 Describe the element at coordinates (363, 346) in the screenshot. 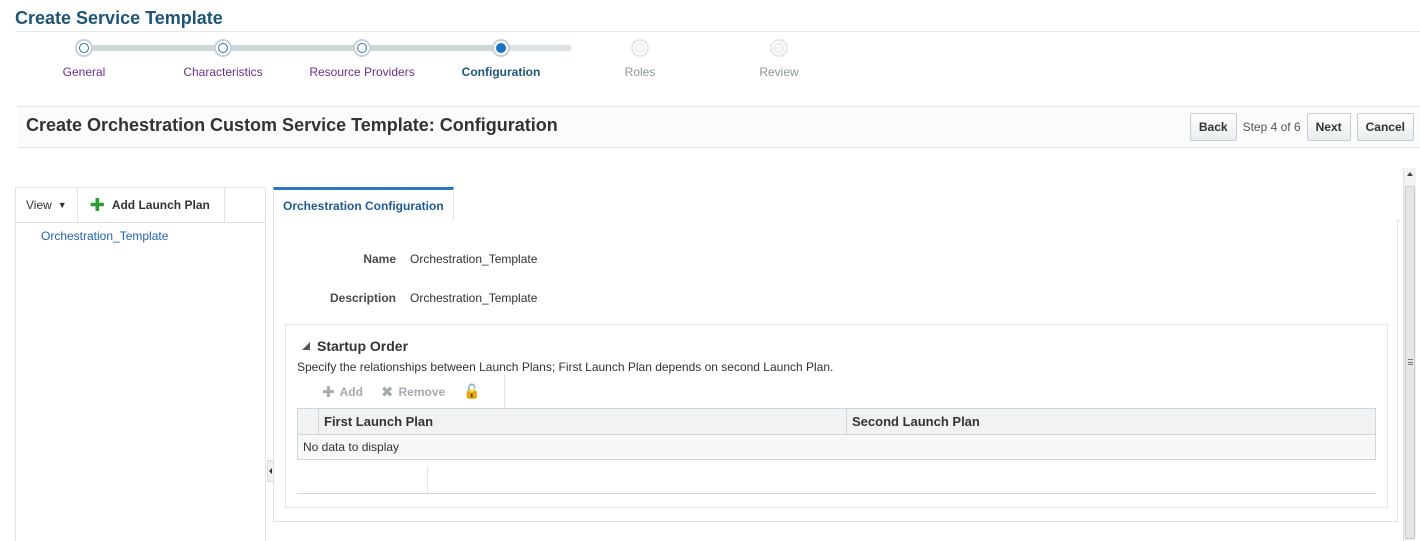

I see `startup-order-title: Startup Order` at that location.